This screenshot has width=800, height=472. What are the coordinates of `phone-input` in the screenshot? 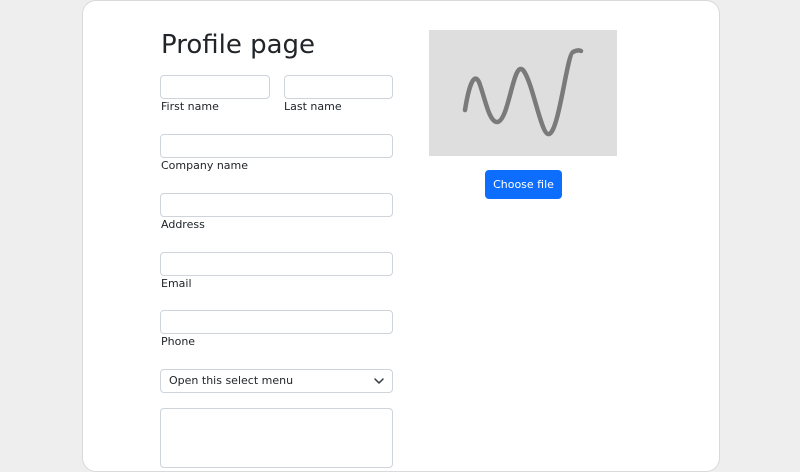 It's located at (276, 322).